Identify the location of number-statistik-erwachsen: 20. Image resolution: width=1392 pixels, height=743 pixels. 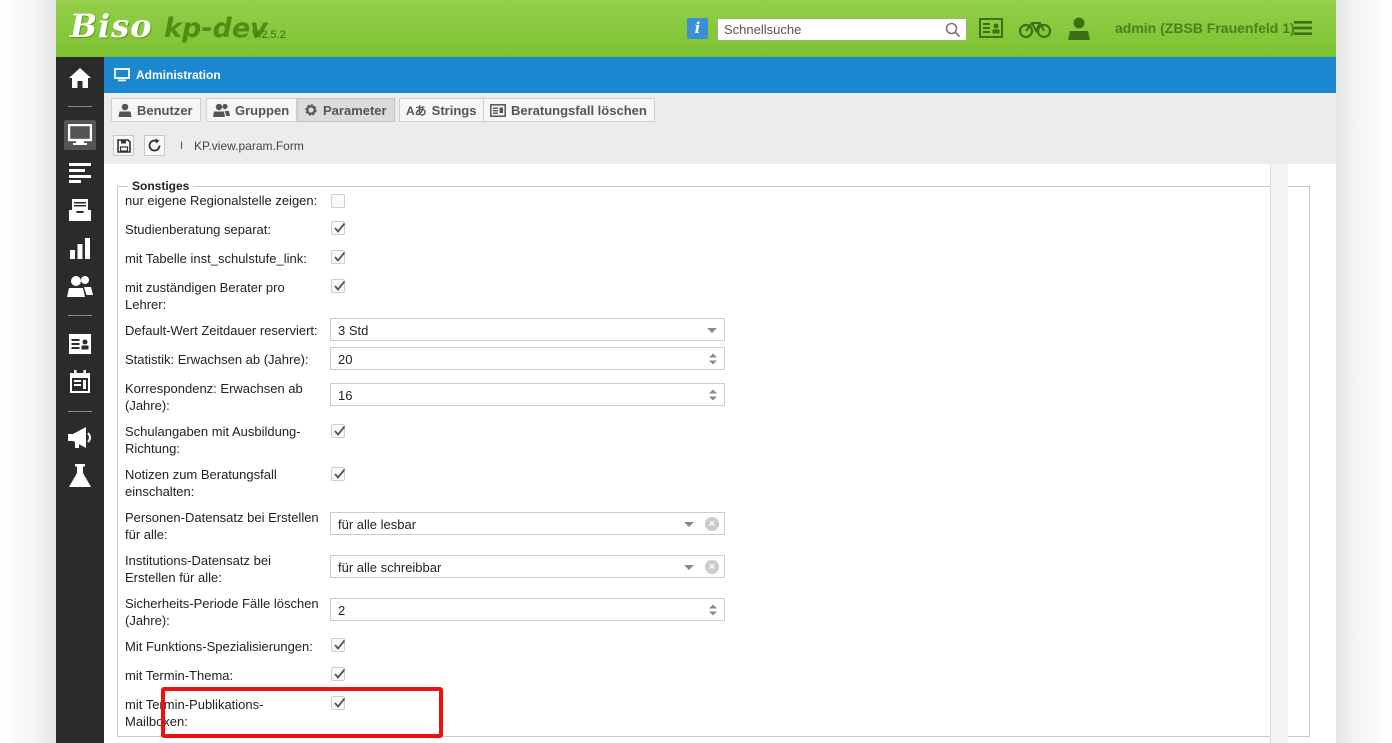
(527, 358).